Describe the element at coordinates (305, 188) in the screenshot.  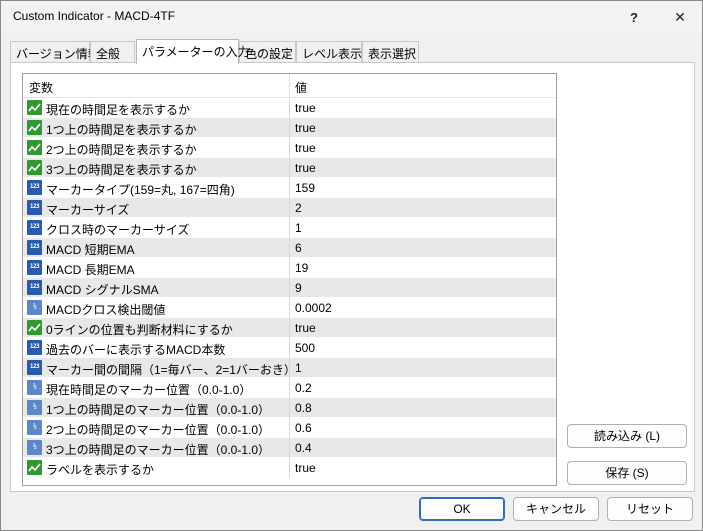
I see `param-value: 159` at that location.